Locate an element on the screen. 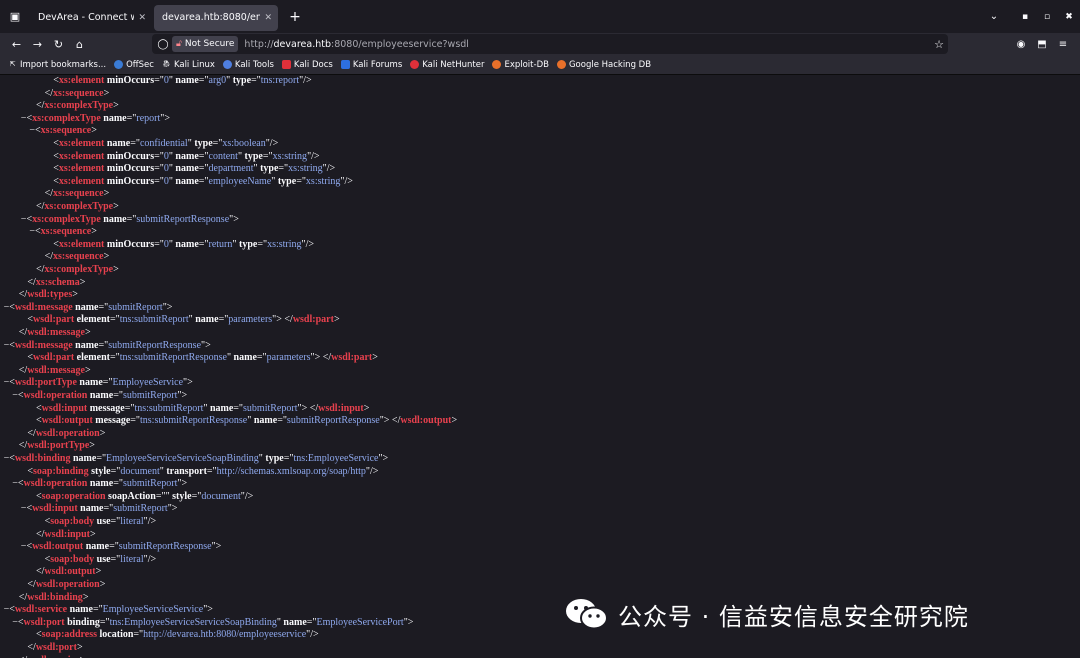 Image resolution: width=1080 pixels, height=658 pixels. xml-attribute-value: literal is located at coordinates (132, 559).